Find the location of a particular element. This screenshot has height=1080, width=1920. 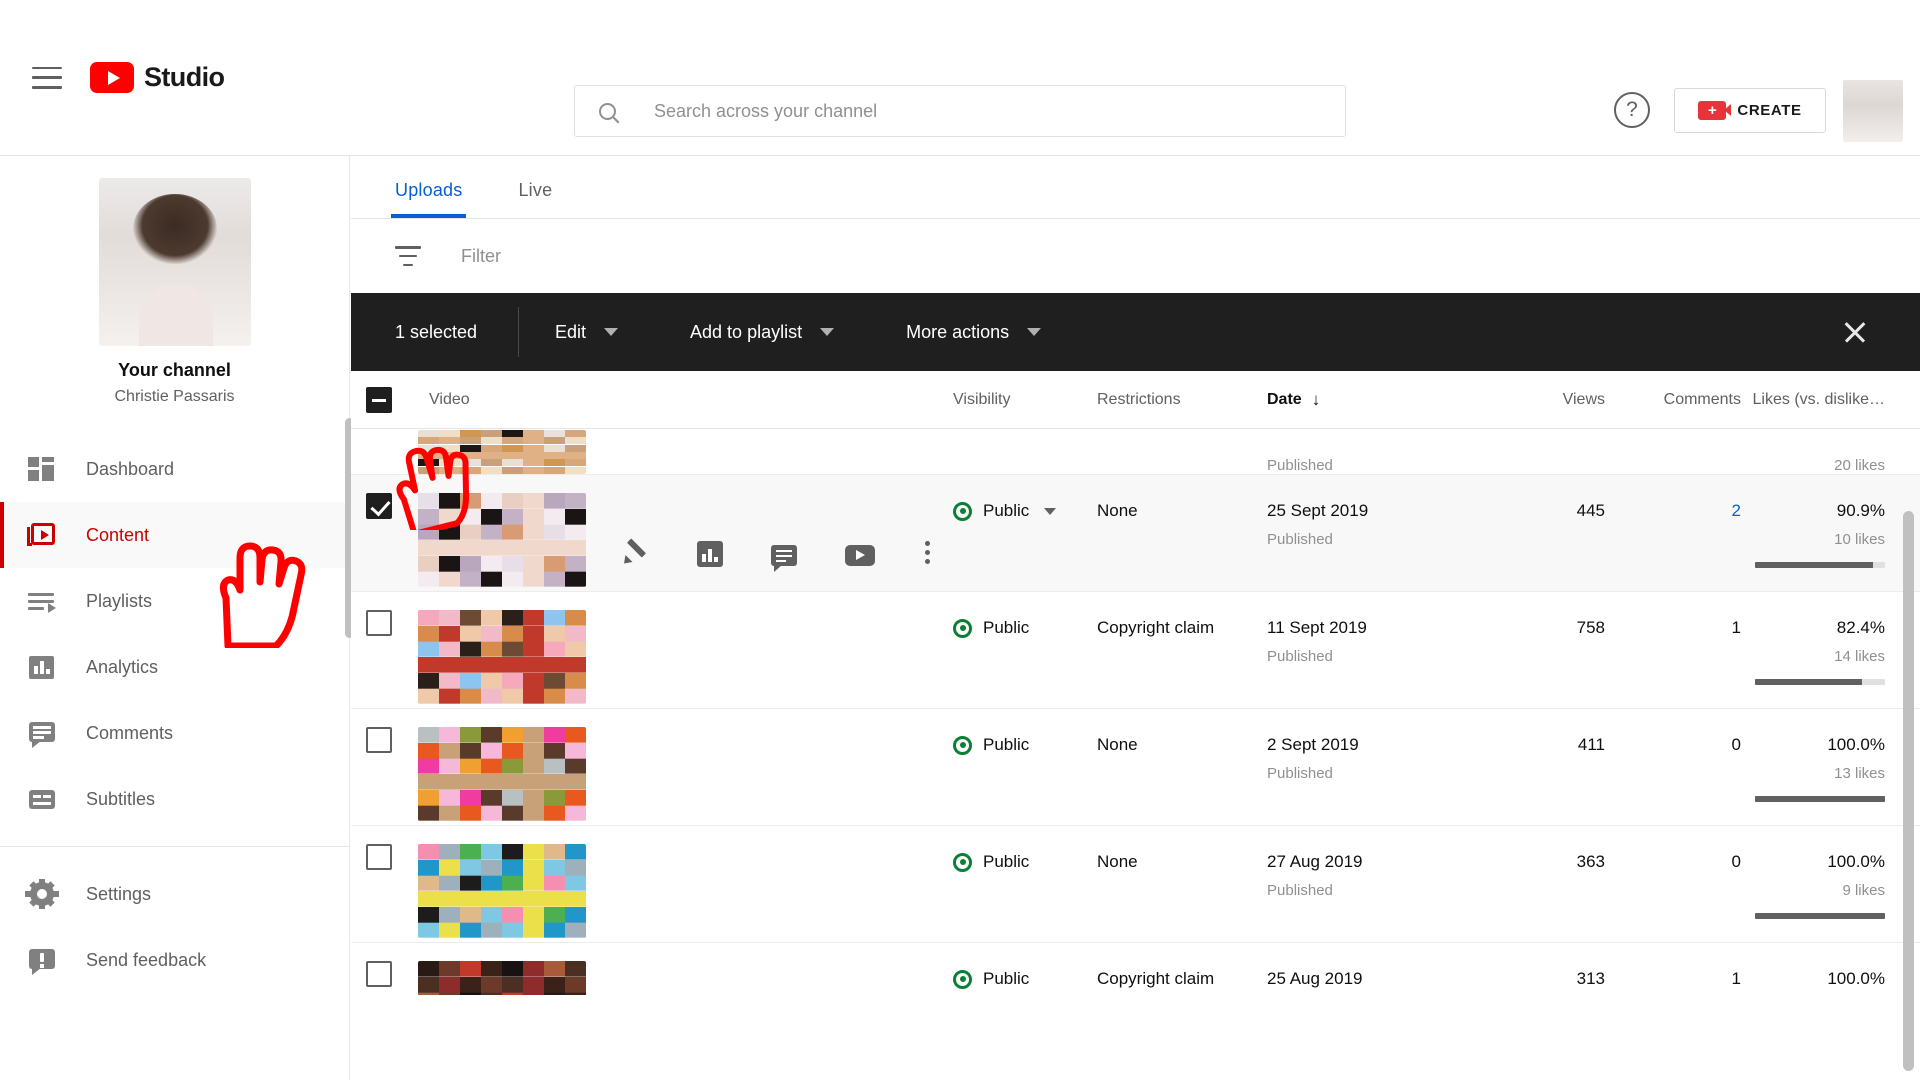

sidebar-item-analytics: Analytics is located at coordinates (174, 667).